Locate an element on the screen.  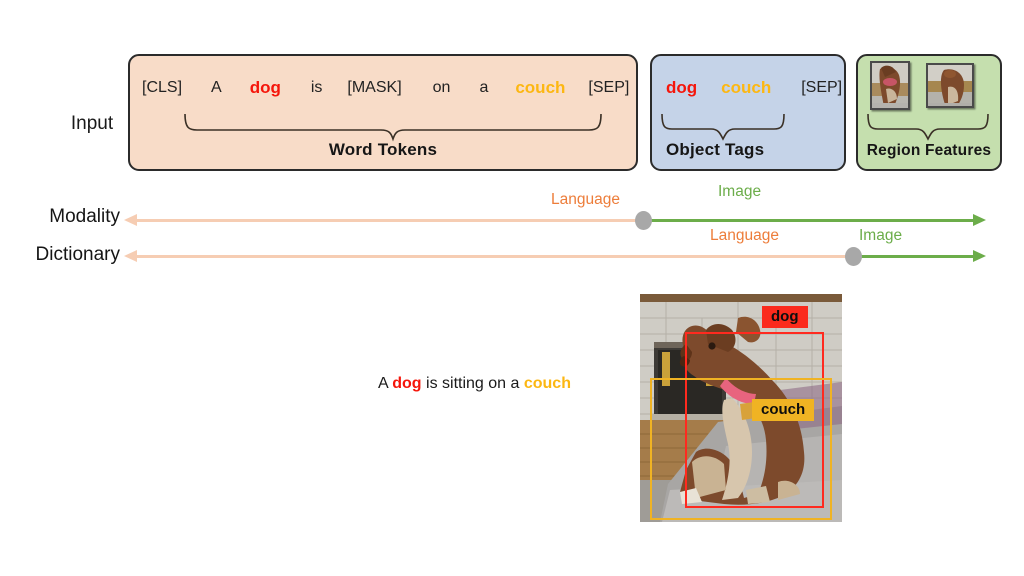
object-tags-row: dog couch [SEP] is located at coordinates (748, 88).